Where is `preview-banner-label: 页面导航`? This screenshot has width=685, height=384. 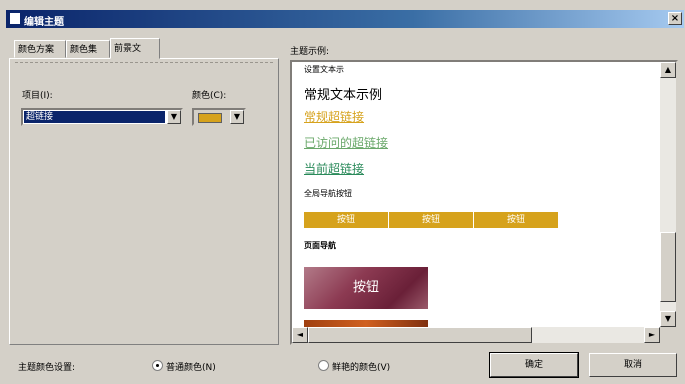 preview-banner-label: 页面导航 is located at coordinates (320, 245).